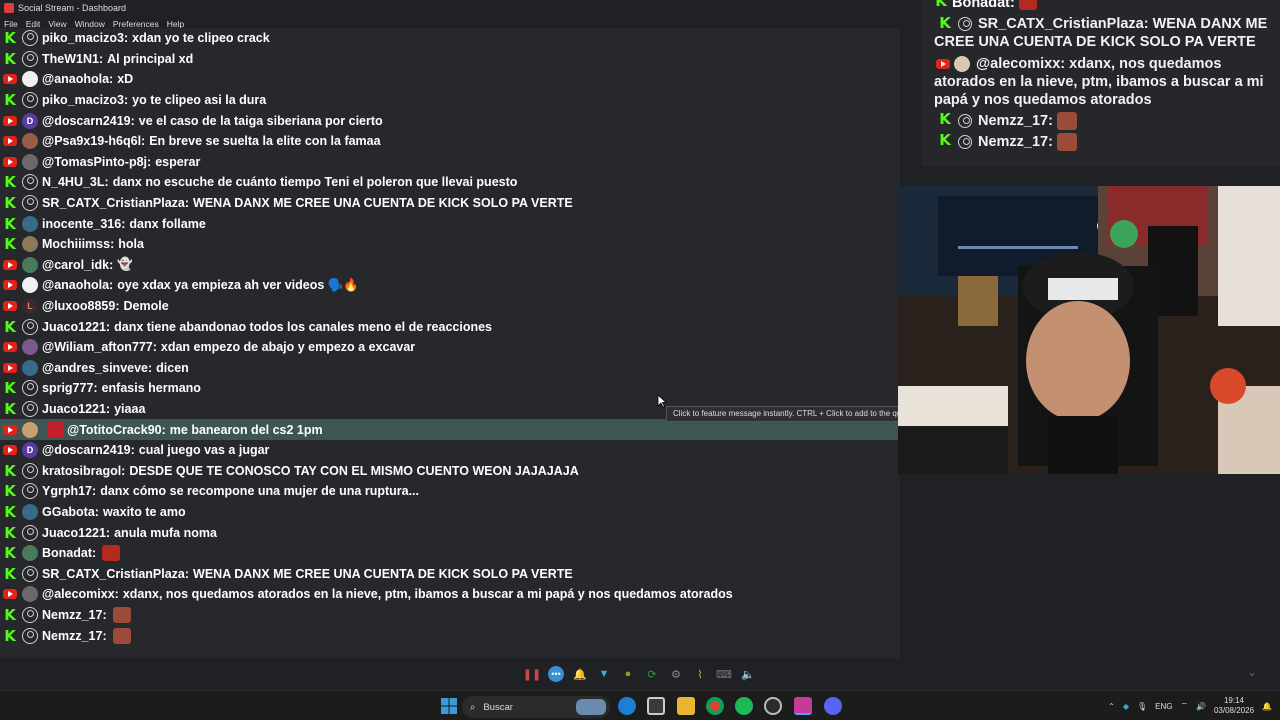  Describe the element at coordinates (9, 8) in the screenshot. I see `app-icon` at that location.